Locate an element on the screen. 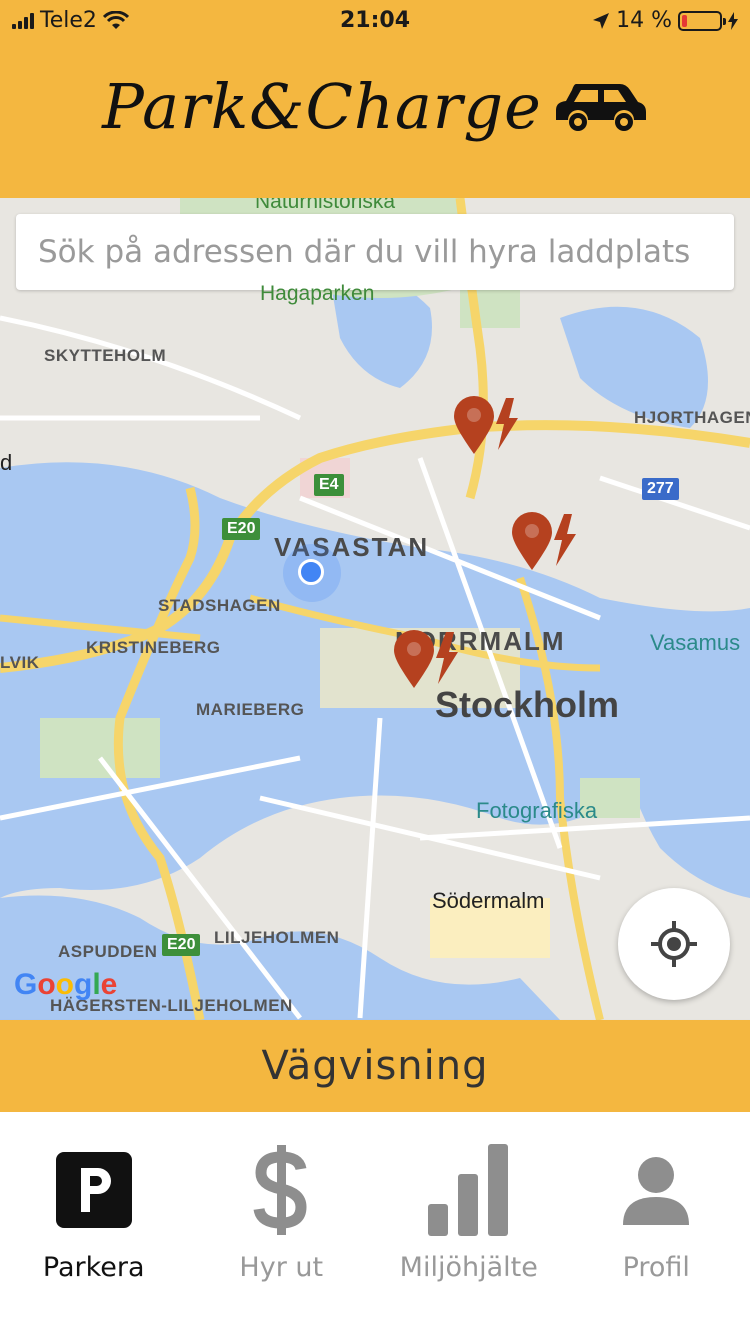 Image resolution: width=750 pixels, height=1334 pixels. tab-label: Parkera is located at coordinates (93, 1267).